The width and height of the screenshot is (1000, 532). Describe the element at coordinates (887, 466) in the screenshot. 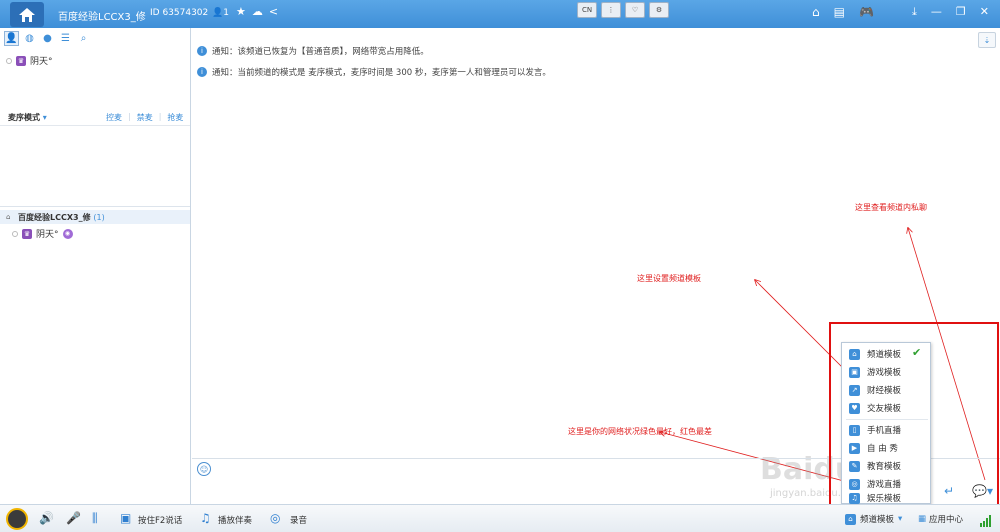

I see `menu-item-education-template: ✎ 教育模板` at that location.